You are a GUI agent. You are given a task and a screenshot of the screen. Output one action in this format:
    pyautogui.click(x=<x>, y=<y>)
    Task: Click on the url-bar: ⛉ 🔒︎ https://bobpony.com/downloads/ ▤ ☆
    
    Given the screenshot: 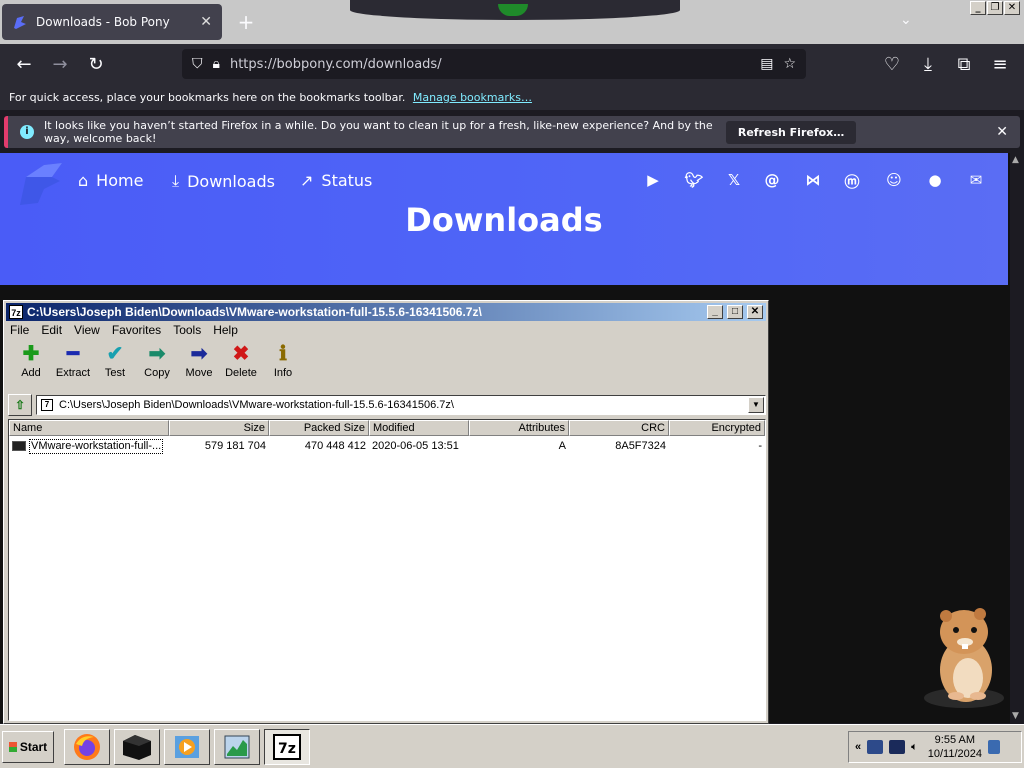 What is the action you would take?
    pyautogui.click(x=494, y=64)
    